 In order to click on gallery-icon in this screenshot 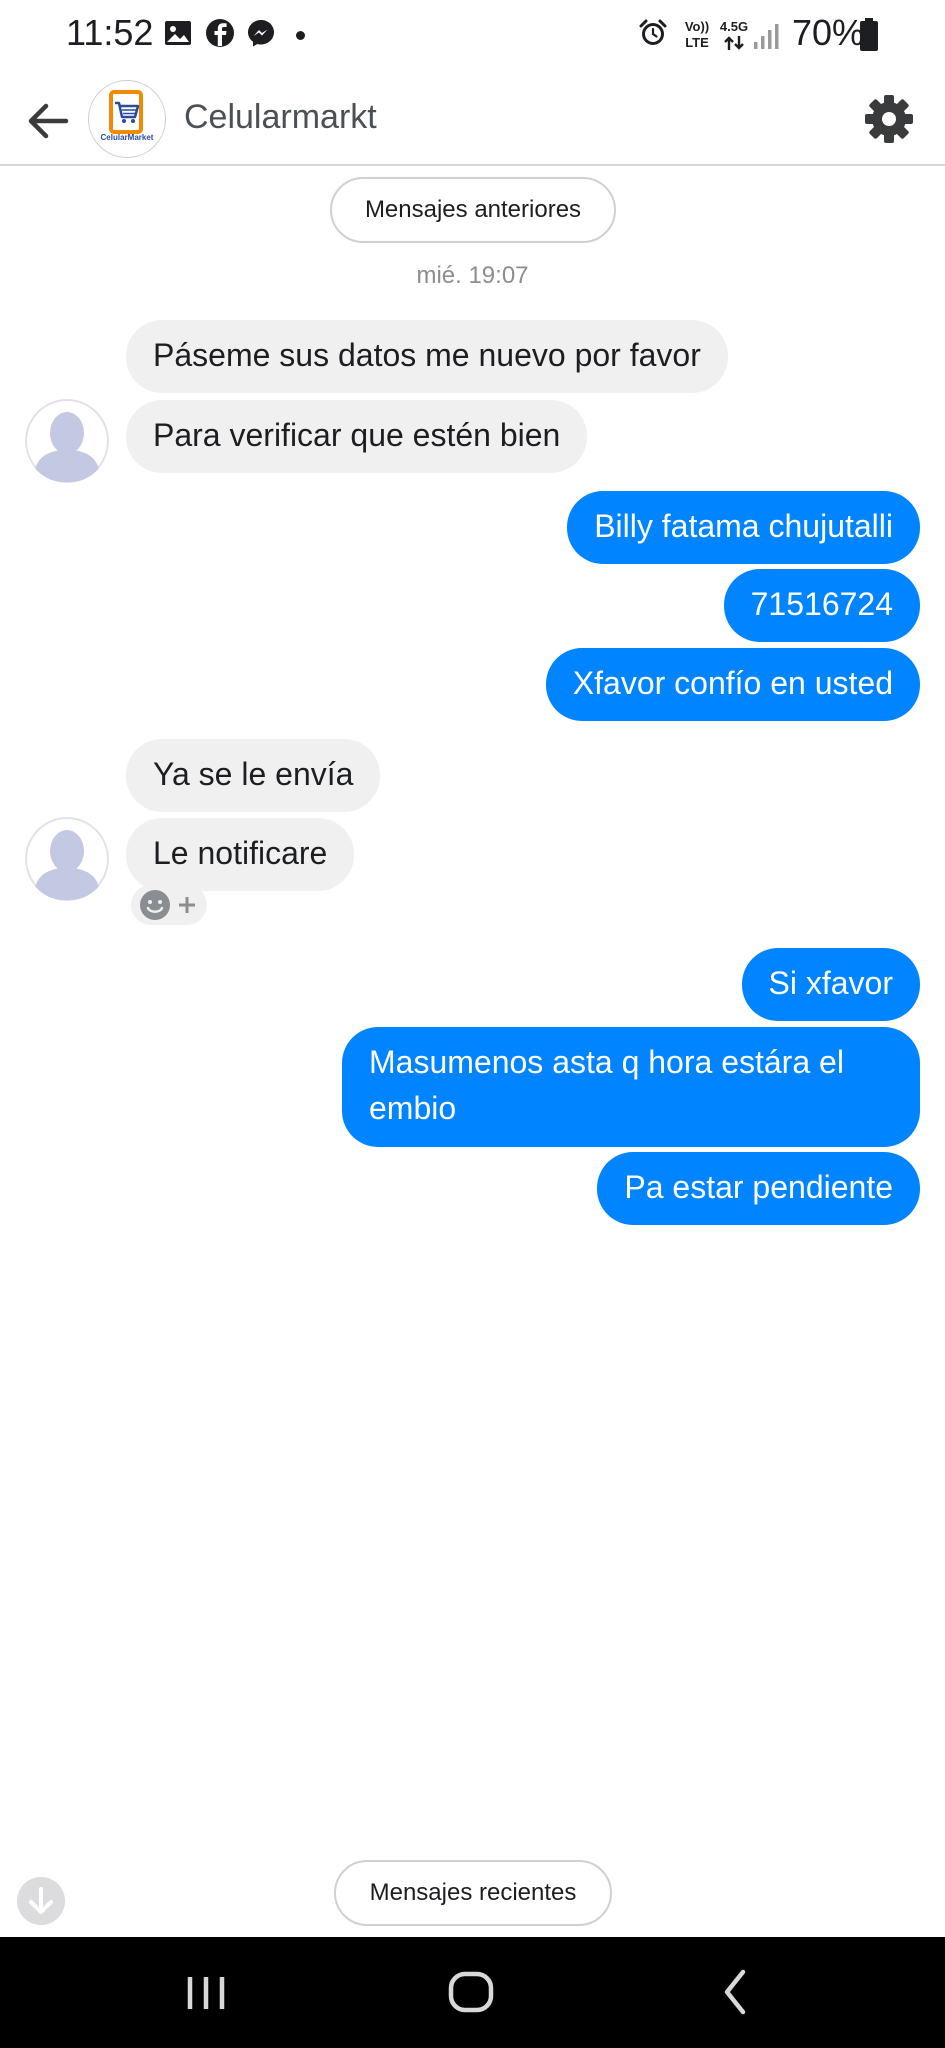, I will do `click(178, 33)`.